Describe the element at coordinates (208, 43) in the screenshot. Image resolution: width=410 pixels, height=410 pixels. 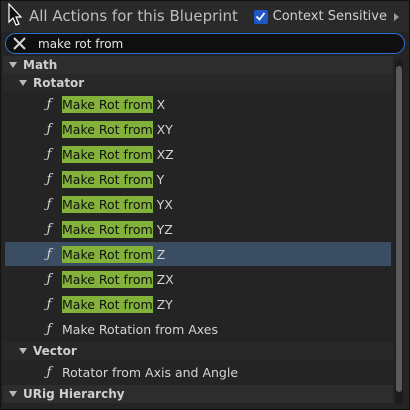
I see `search-input` at that location.